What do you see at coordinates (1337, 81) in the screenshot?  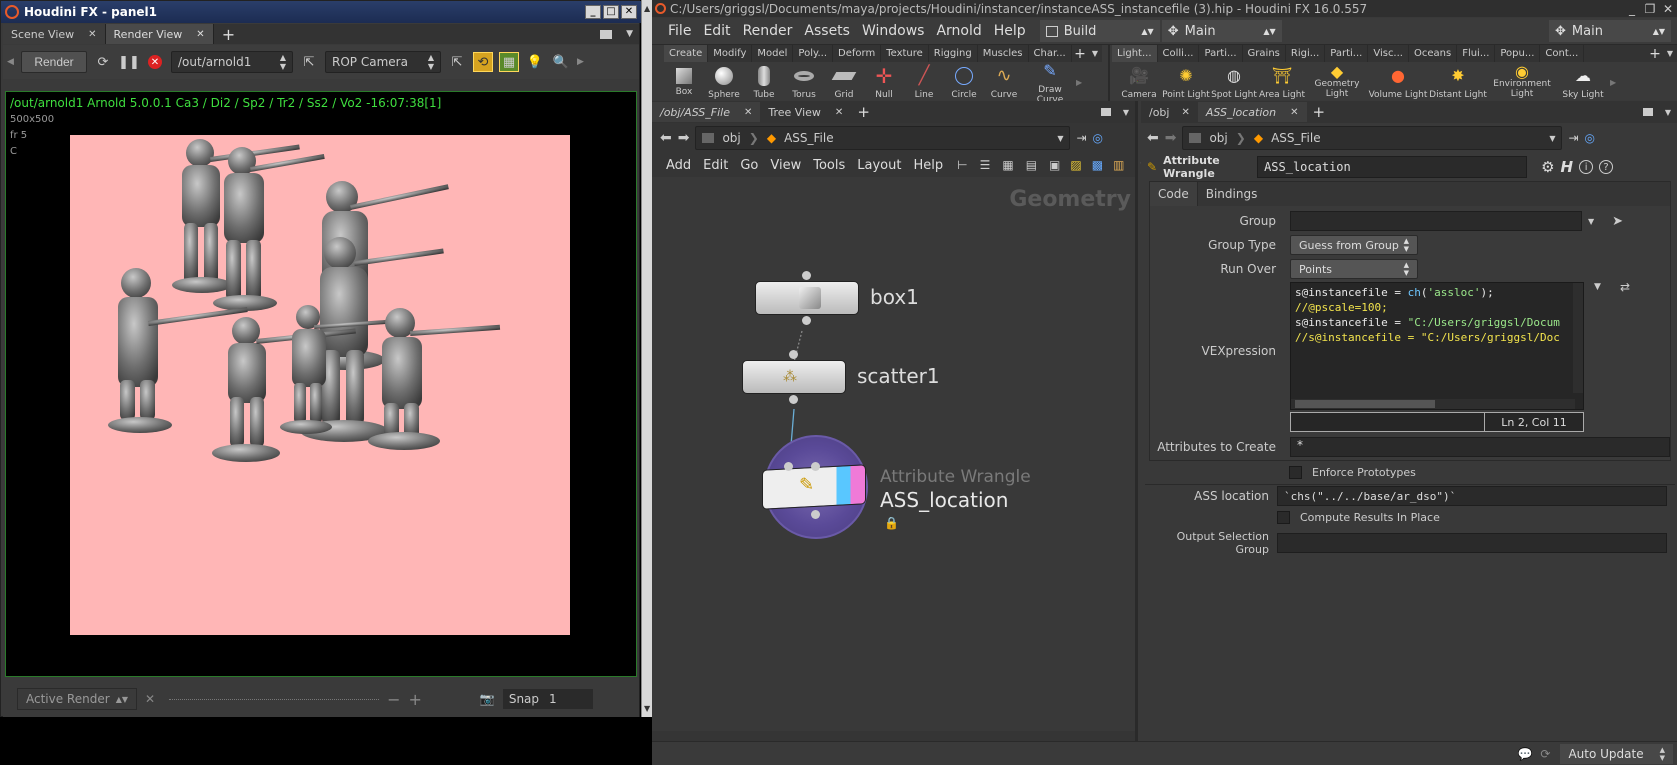 I see `tool-geometry-light: ◆ Geometry Light` at bounding box center [1337, 81].